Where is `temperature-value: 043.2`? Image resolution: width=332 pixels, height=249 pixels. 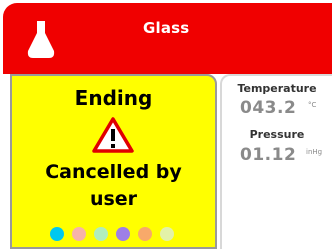
temperature-value: 043.2 is located at coordinates (268, 108).